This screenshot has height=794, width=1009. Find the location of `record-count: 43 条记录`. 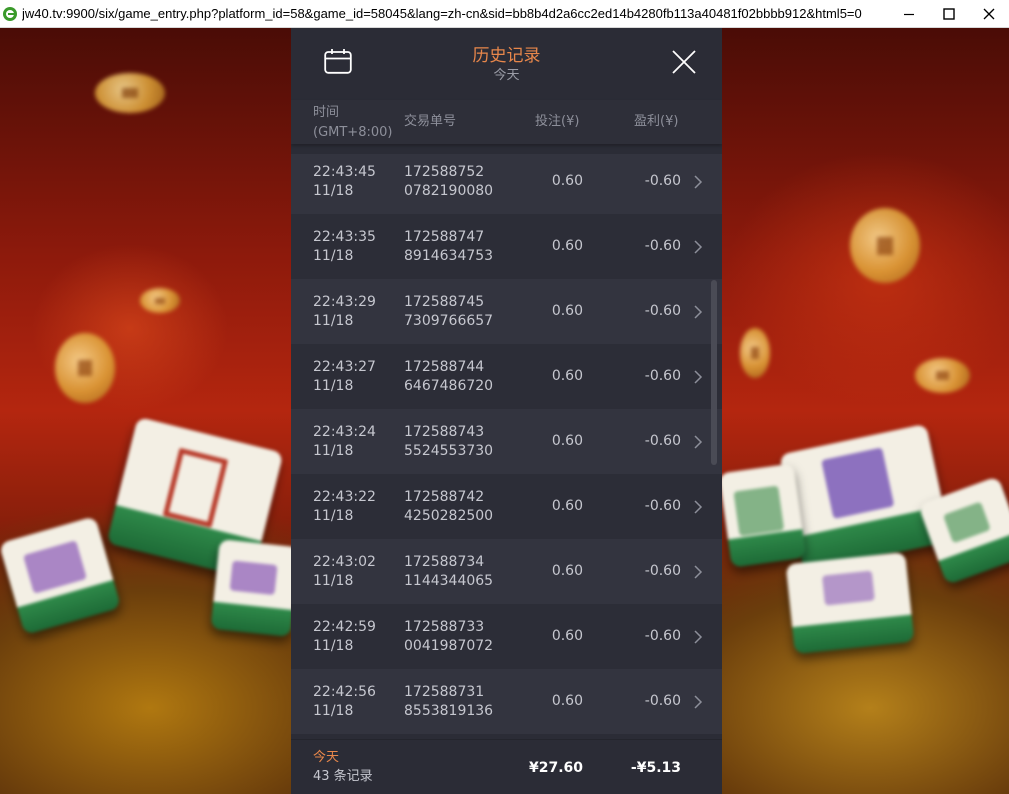

record-count: 43 条记录 is located at coordinates (343, 776).